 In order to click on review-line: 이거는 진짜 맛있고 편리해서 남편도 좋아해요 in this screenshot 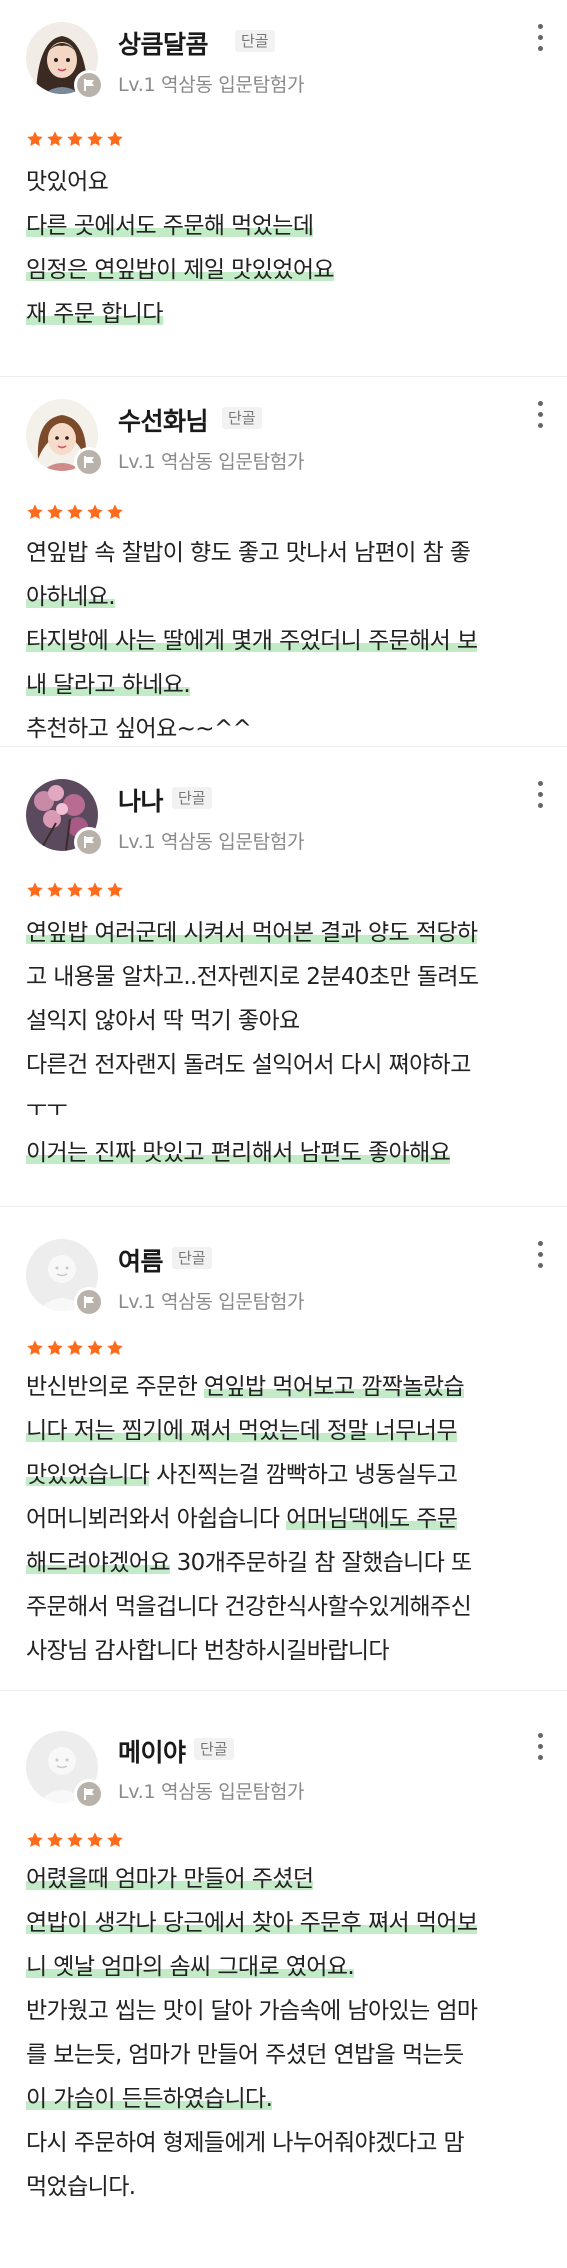, I will do `click(238, 1153)`.